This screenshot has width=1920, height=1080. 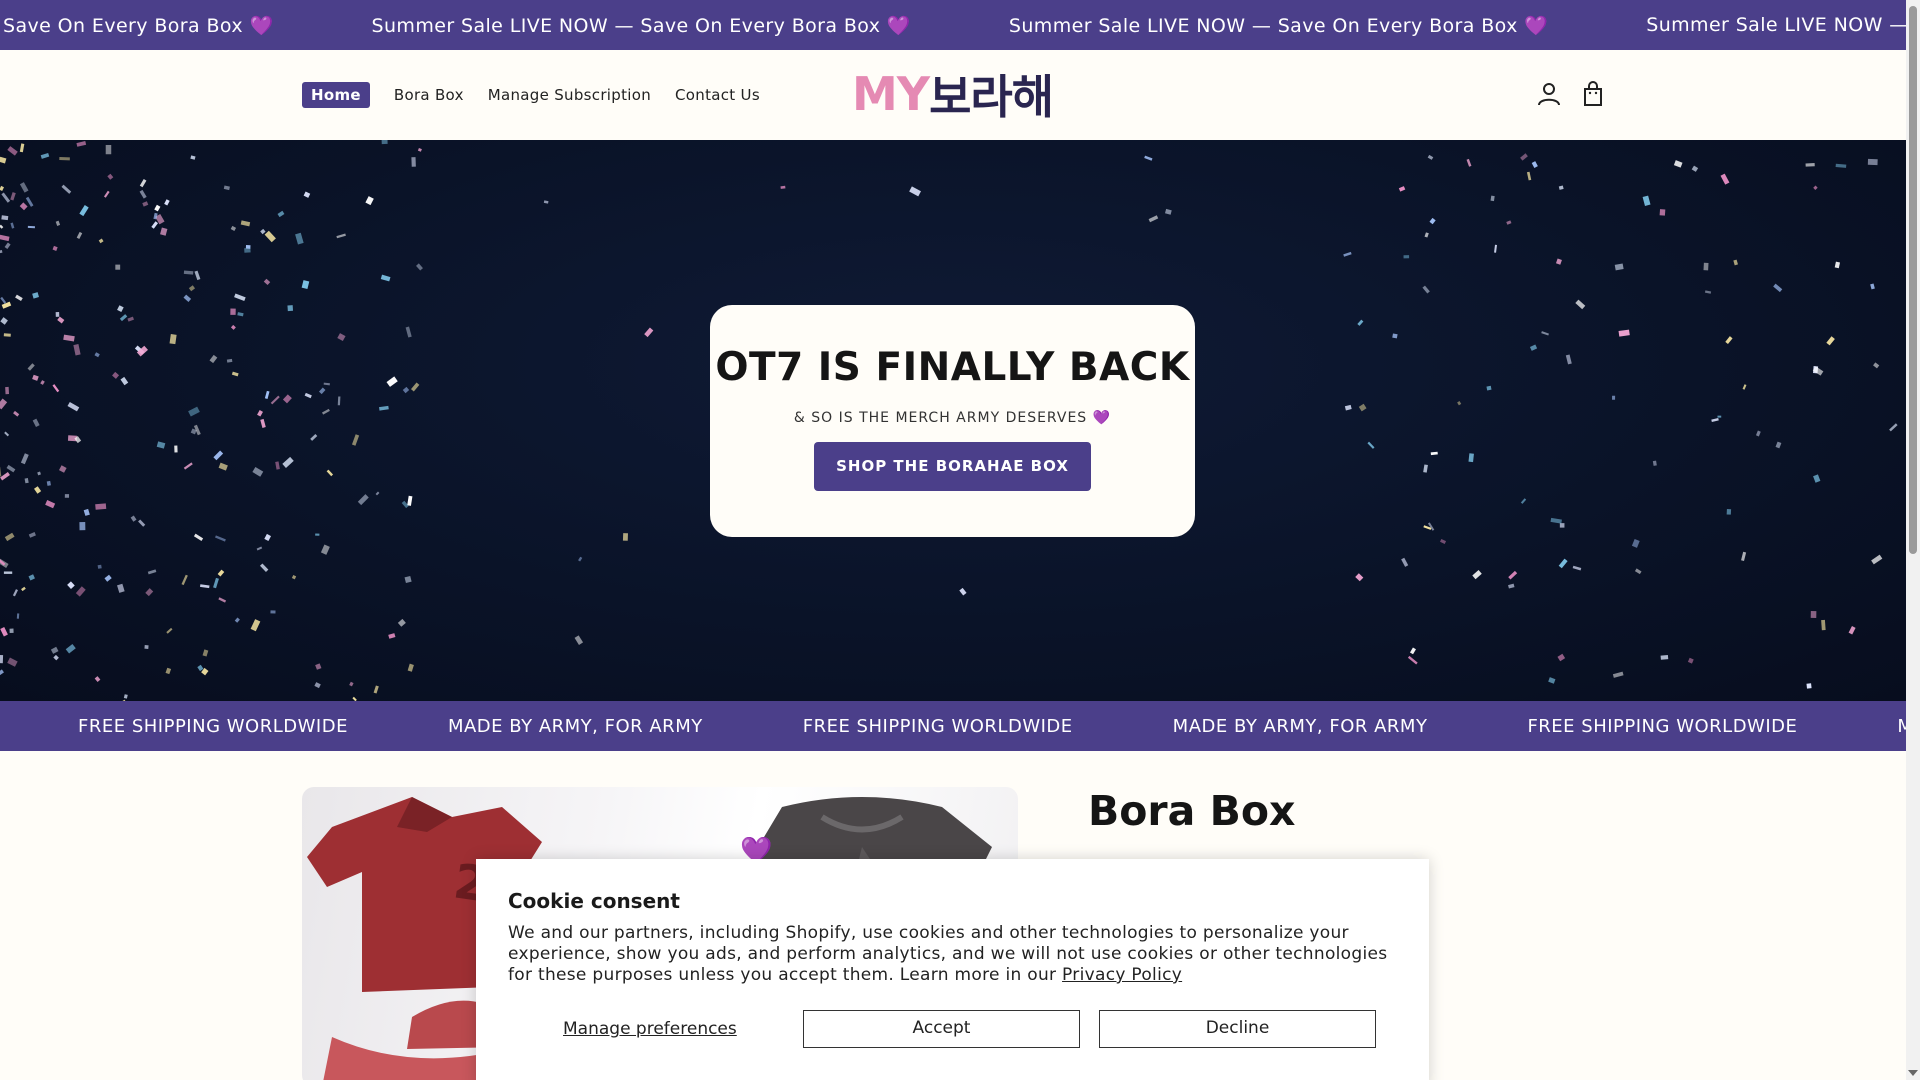 What do you see at coordinates (717, 95) in the screenshot?
I see `nav-contact-us: Contact Us` at bounding box center [717, 95].